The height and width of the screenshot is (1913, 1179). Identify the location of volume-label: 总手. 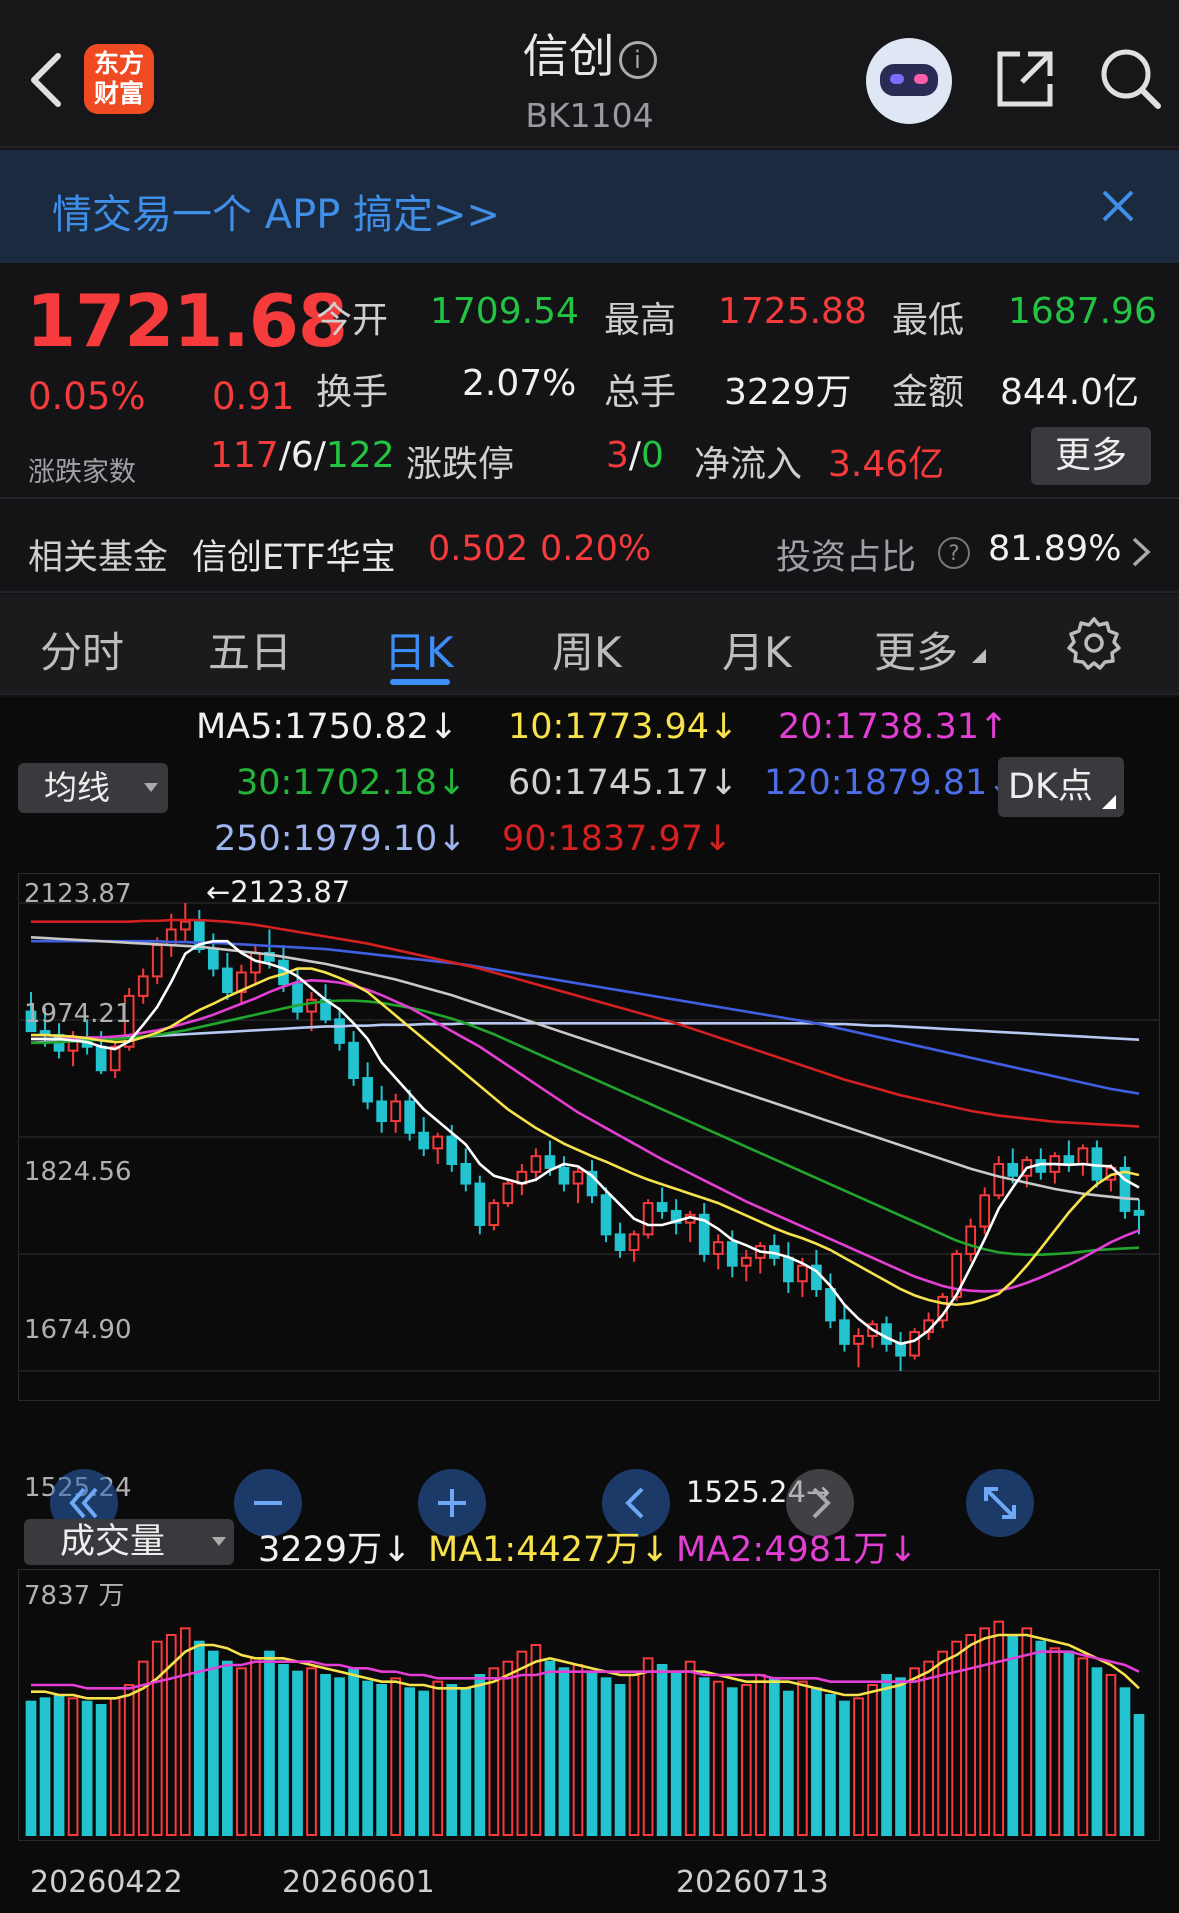
(640, 392).